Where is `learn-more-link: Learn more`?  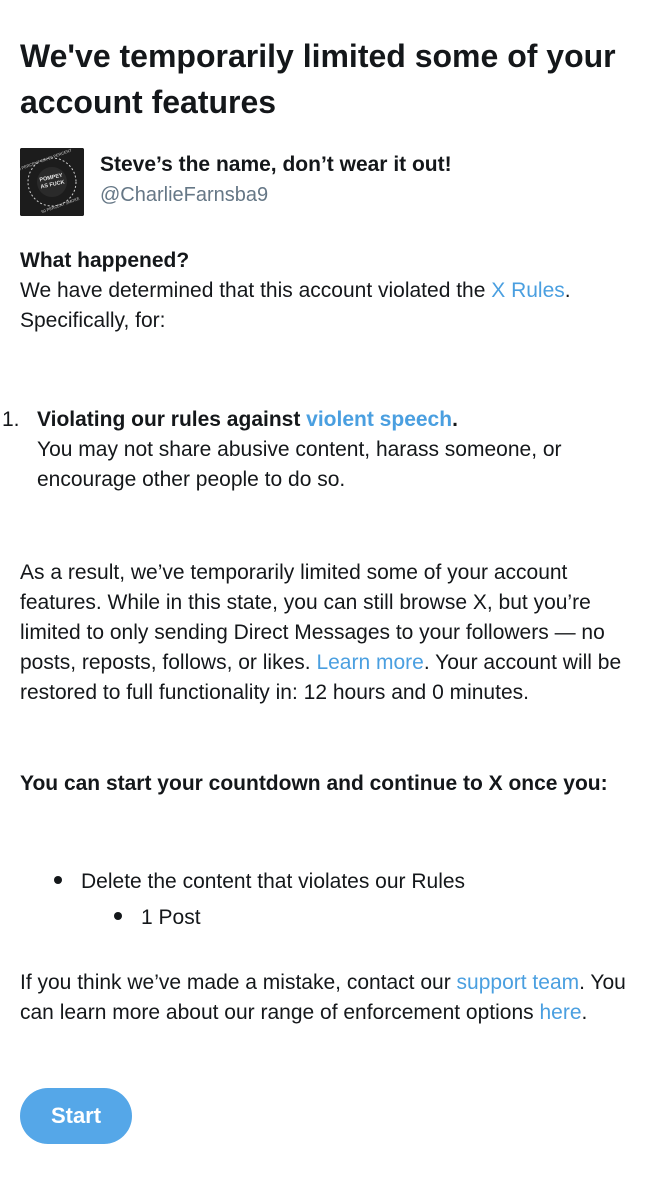 learn-more-link: Learn more is located at coordinates (369, 662).